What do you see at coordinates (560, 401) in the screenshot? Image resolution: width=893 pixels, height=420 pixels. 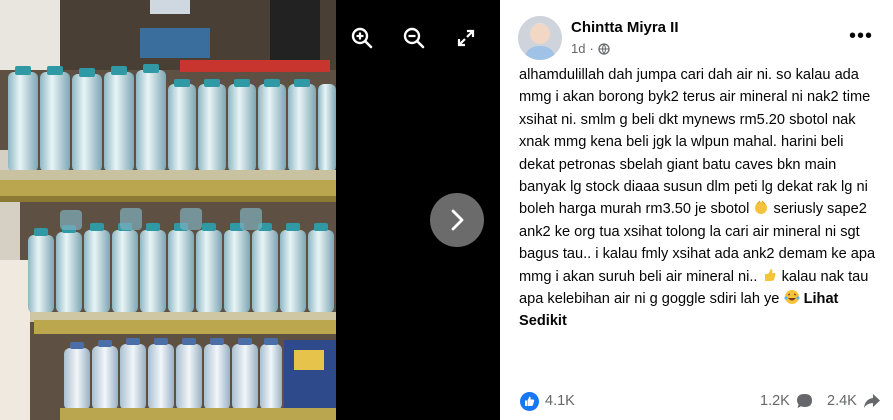 I see `like-count: 4.1K` at bounding box center [560, 401].